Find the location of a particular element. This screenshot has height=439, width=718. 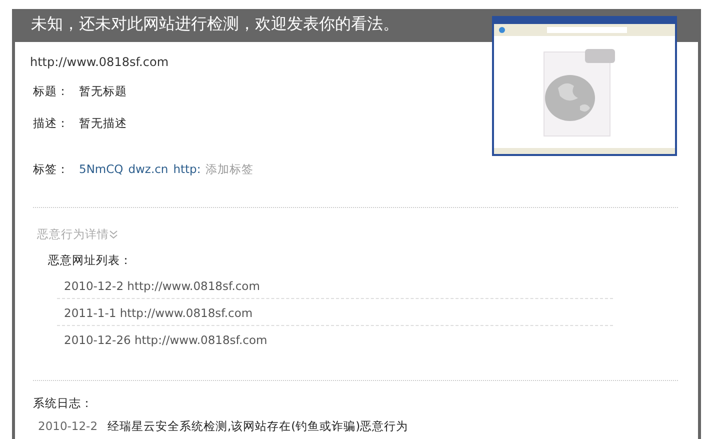

tag-link: dwz.cn is located at coordinates (148, 169).